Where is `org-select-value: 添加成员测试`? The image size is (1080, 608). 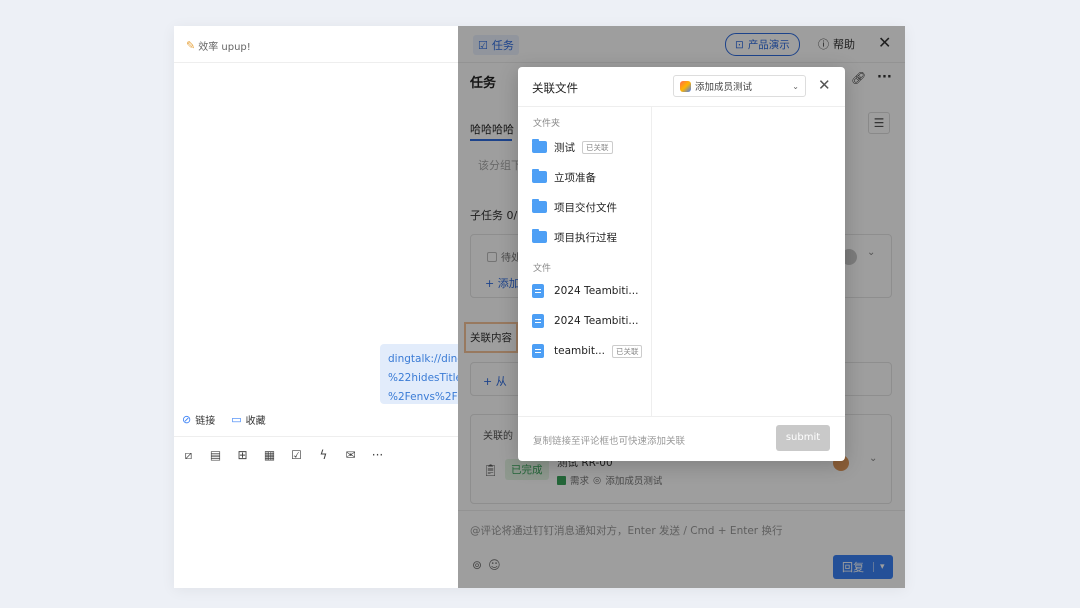 org-select-value: 添加成员测试 is located at coordinates (724, 87).